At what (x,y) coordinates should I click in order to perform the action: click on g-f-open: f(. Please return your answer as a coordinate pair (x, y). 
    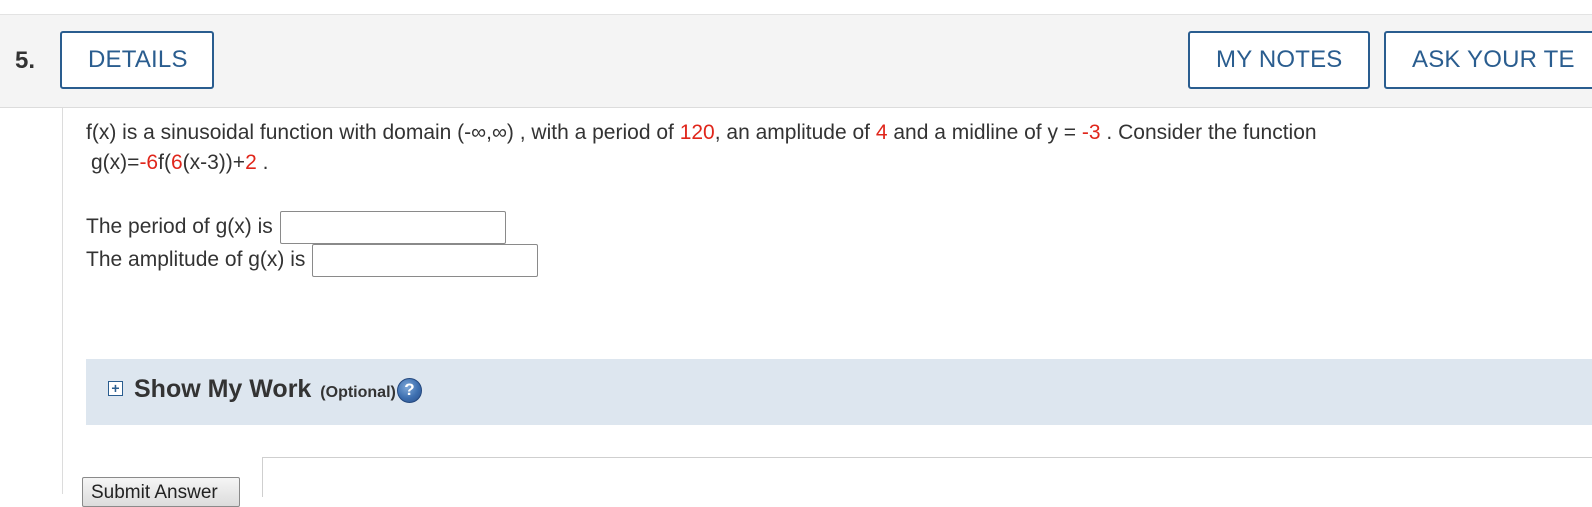
    Looking at the image, I should click on (164, 162).